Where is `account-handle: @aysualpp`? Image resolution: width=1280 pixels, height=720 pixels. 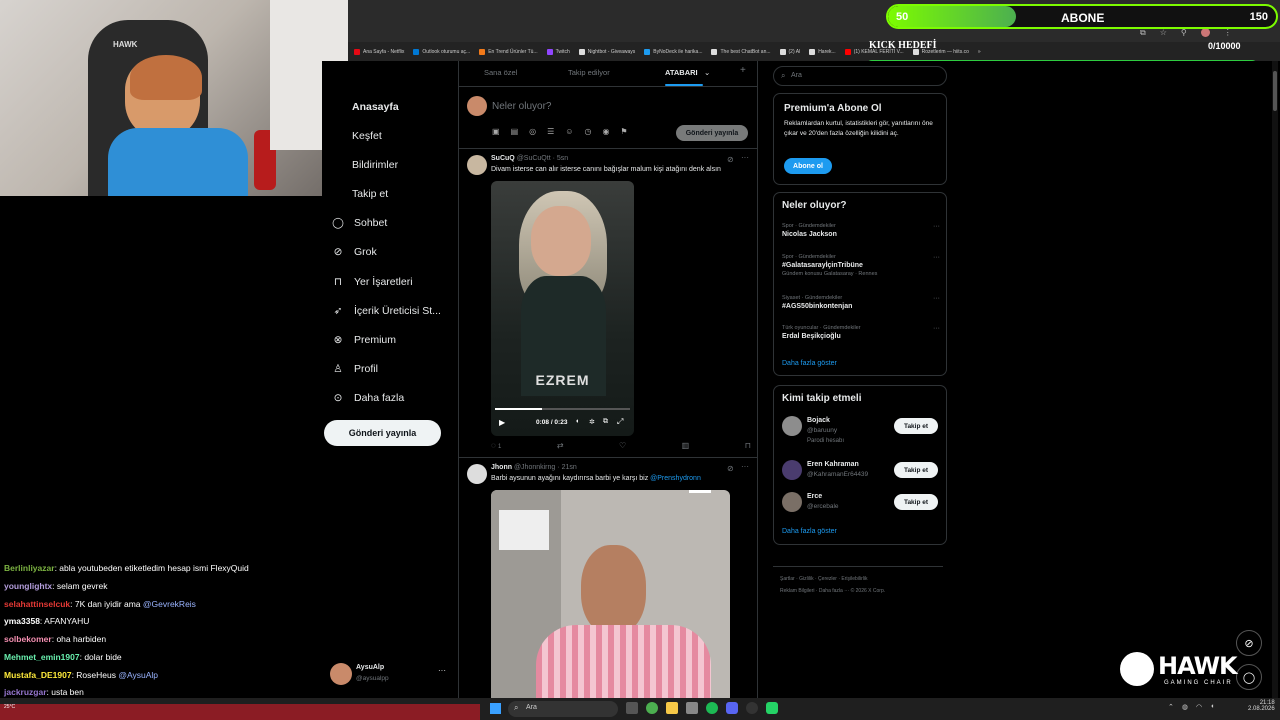
account-handle: @aysualpp is located at coordinates (372, 678).